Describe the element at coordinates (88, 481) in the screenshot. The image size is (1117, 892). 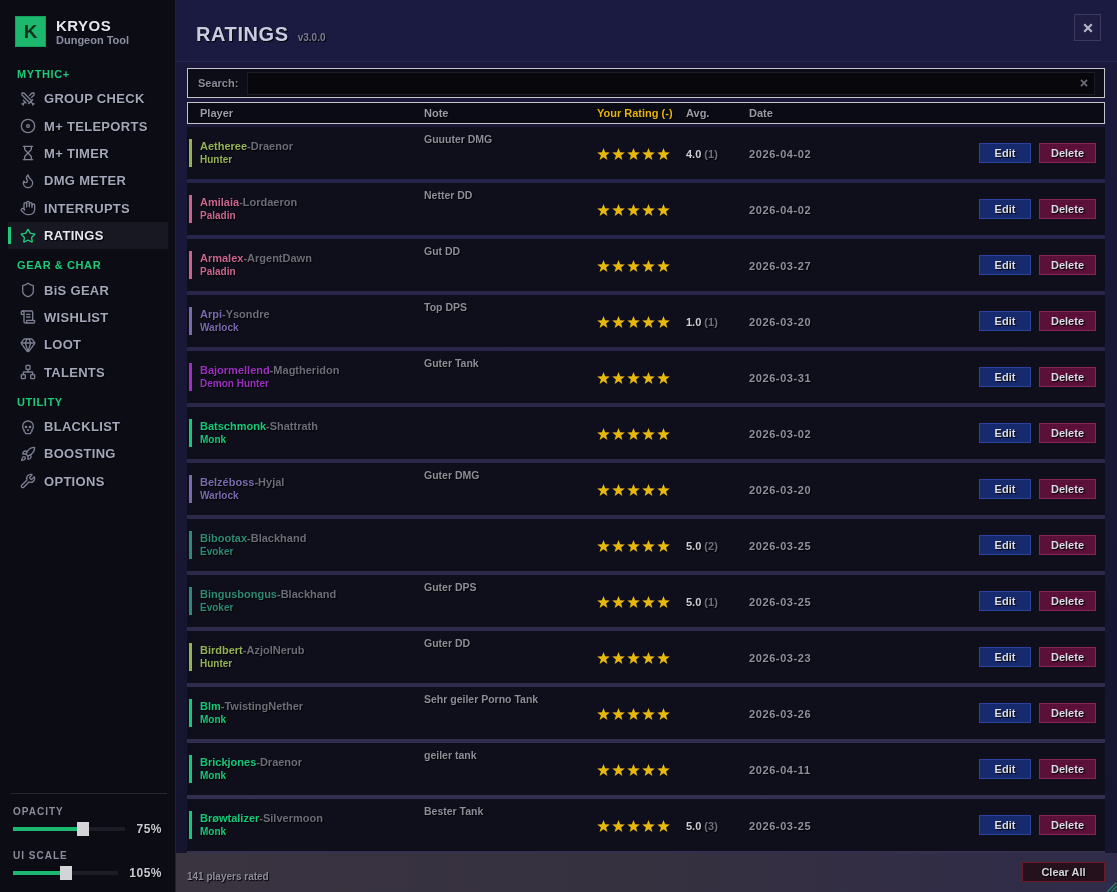
I see `nav-item: OPTIONS` at that location.